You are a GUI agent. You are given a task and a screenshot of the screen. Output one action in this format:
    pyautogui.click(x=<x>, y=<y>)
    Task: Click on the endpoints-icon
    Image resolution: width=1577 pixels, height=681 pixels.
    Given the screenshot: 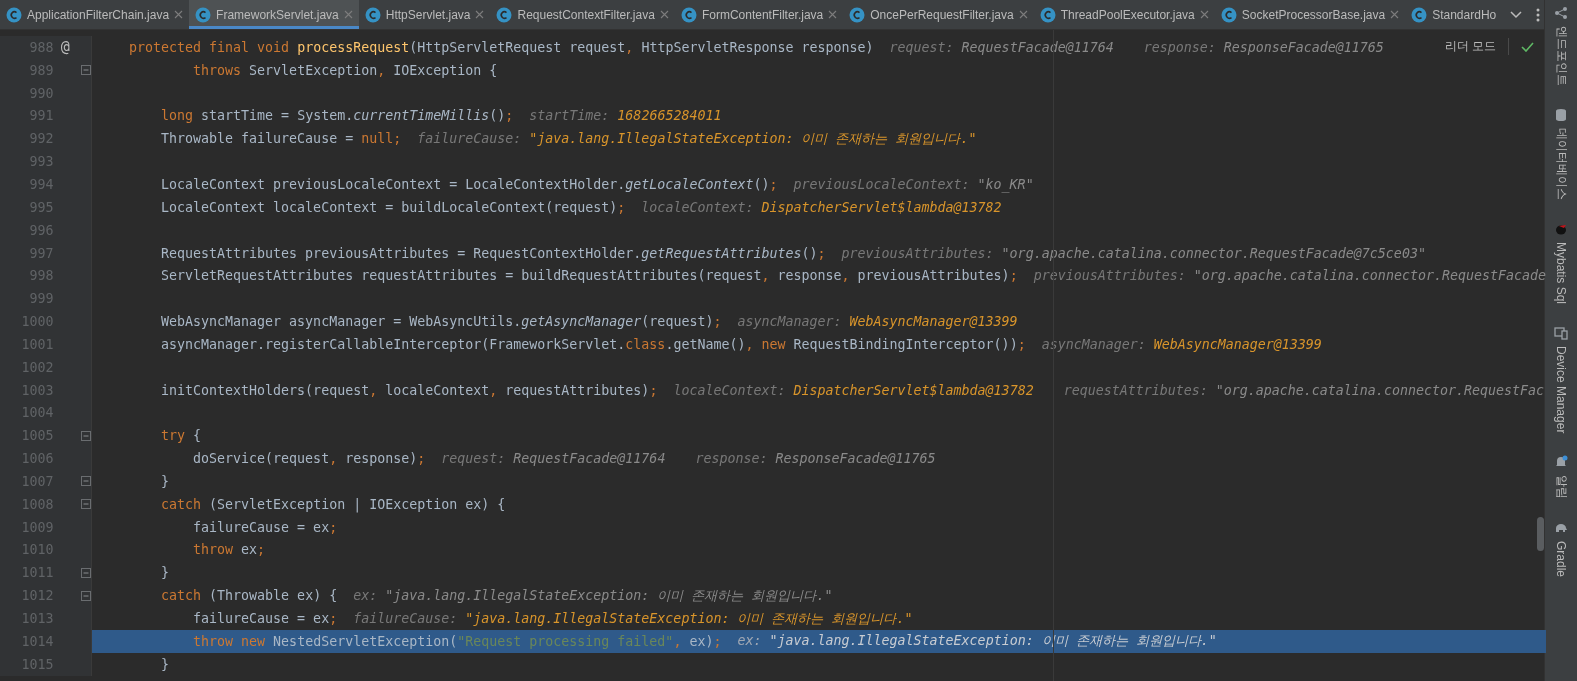 What is the action you would take?
    pyautogui.click(x=1561, y=13)
    